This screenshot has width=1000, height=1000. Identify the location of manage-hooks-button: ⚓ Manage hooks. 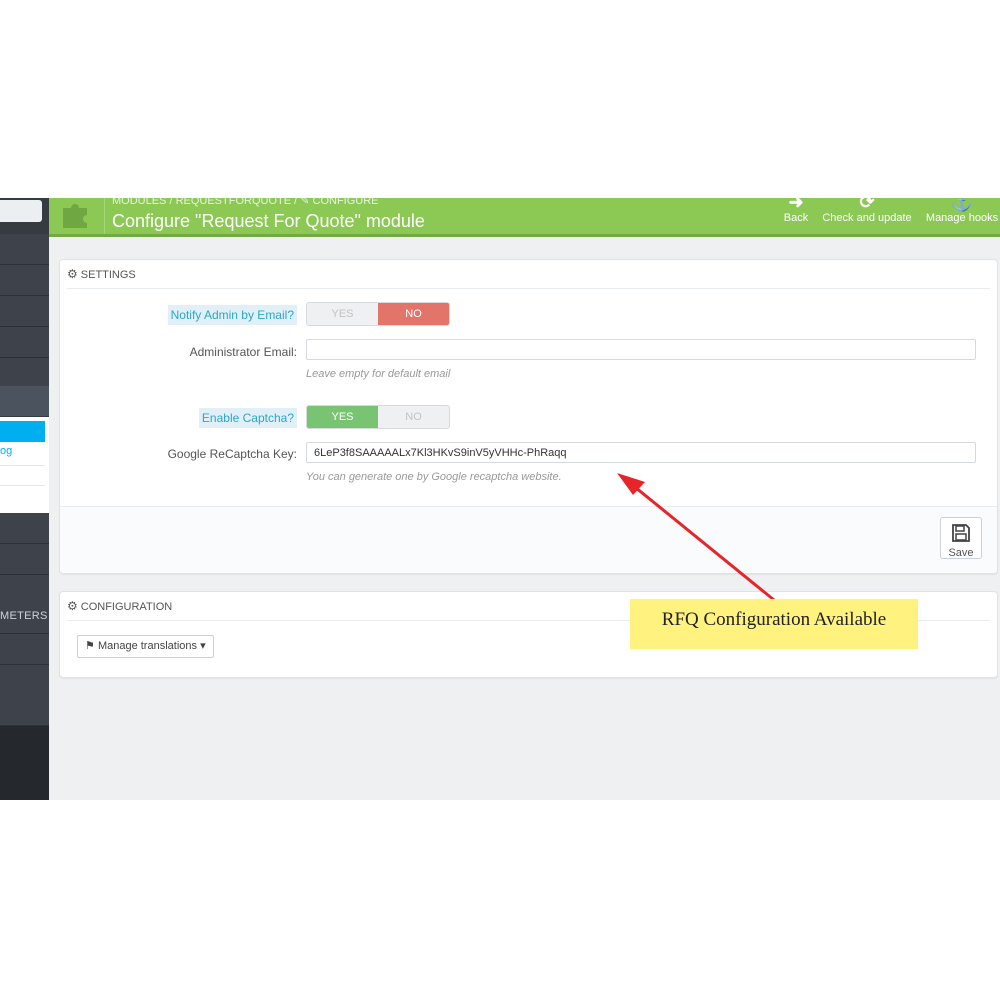
(962, 211).